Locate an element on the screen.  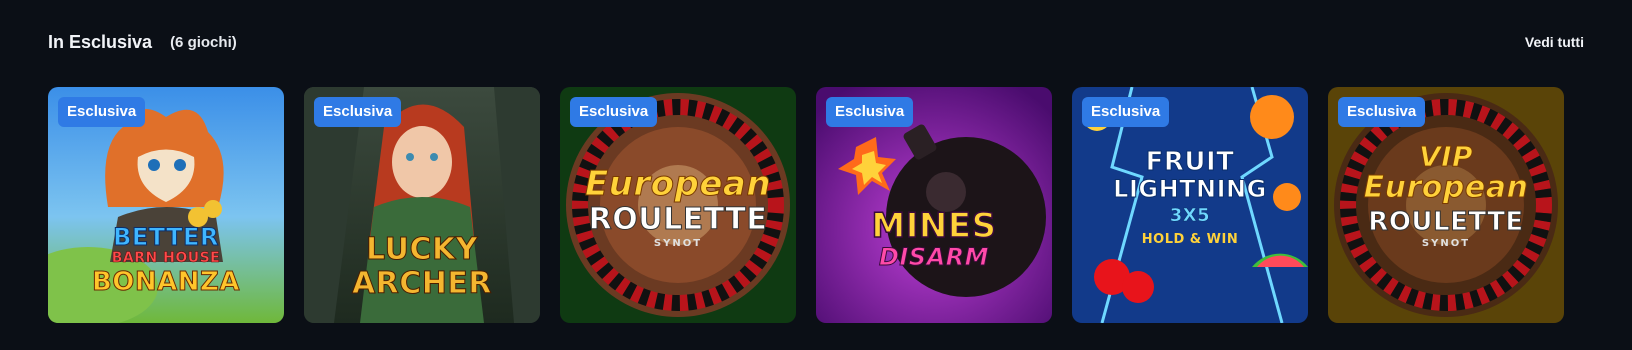
game-title-line1: FRUIT is located at coordinates (1190, 162).